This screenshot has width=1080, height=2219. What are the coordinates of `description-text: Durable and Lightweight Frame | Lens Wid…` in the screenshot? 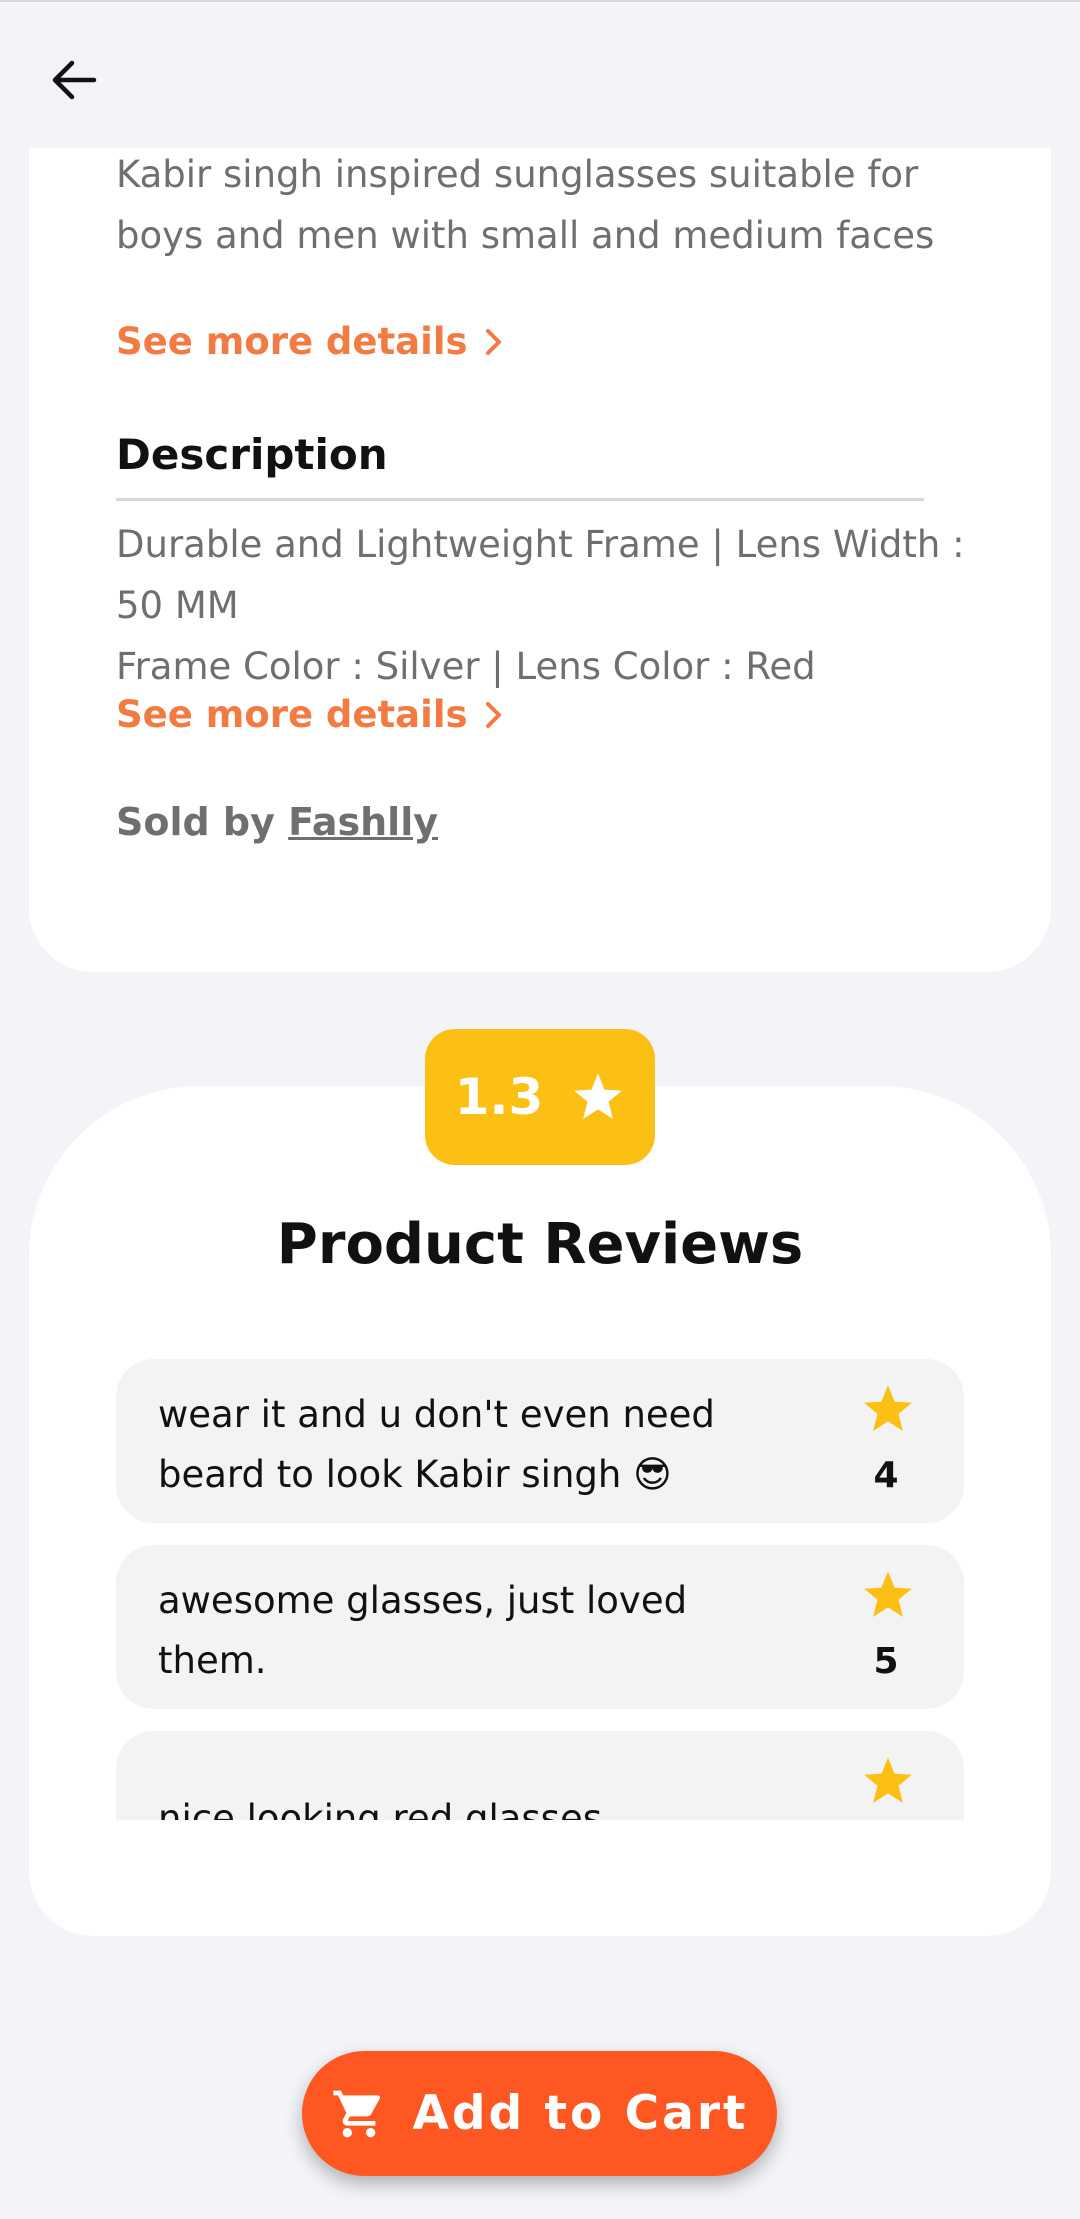 It's located at (541, 605).